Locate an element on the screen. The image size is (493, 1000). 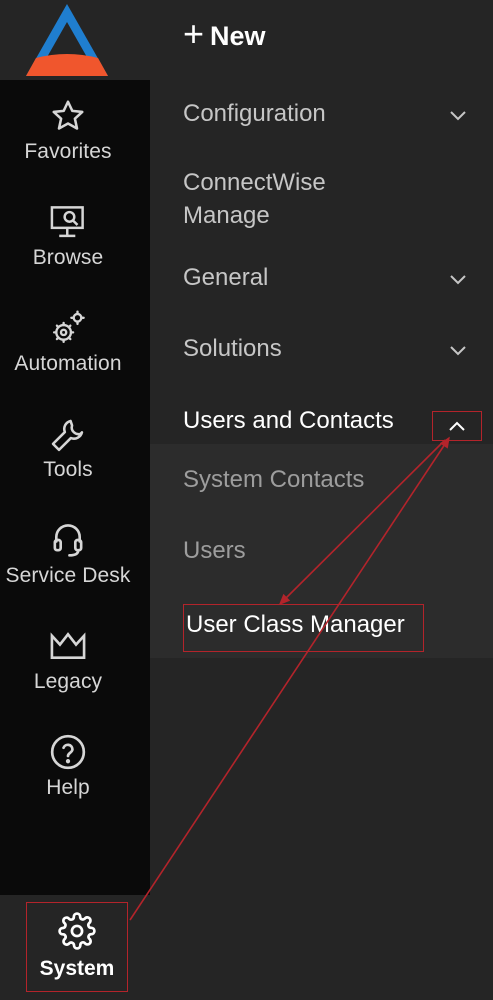
rail-item-service-desk: Service Desk is located at coordinates (68, 565).